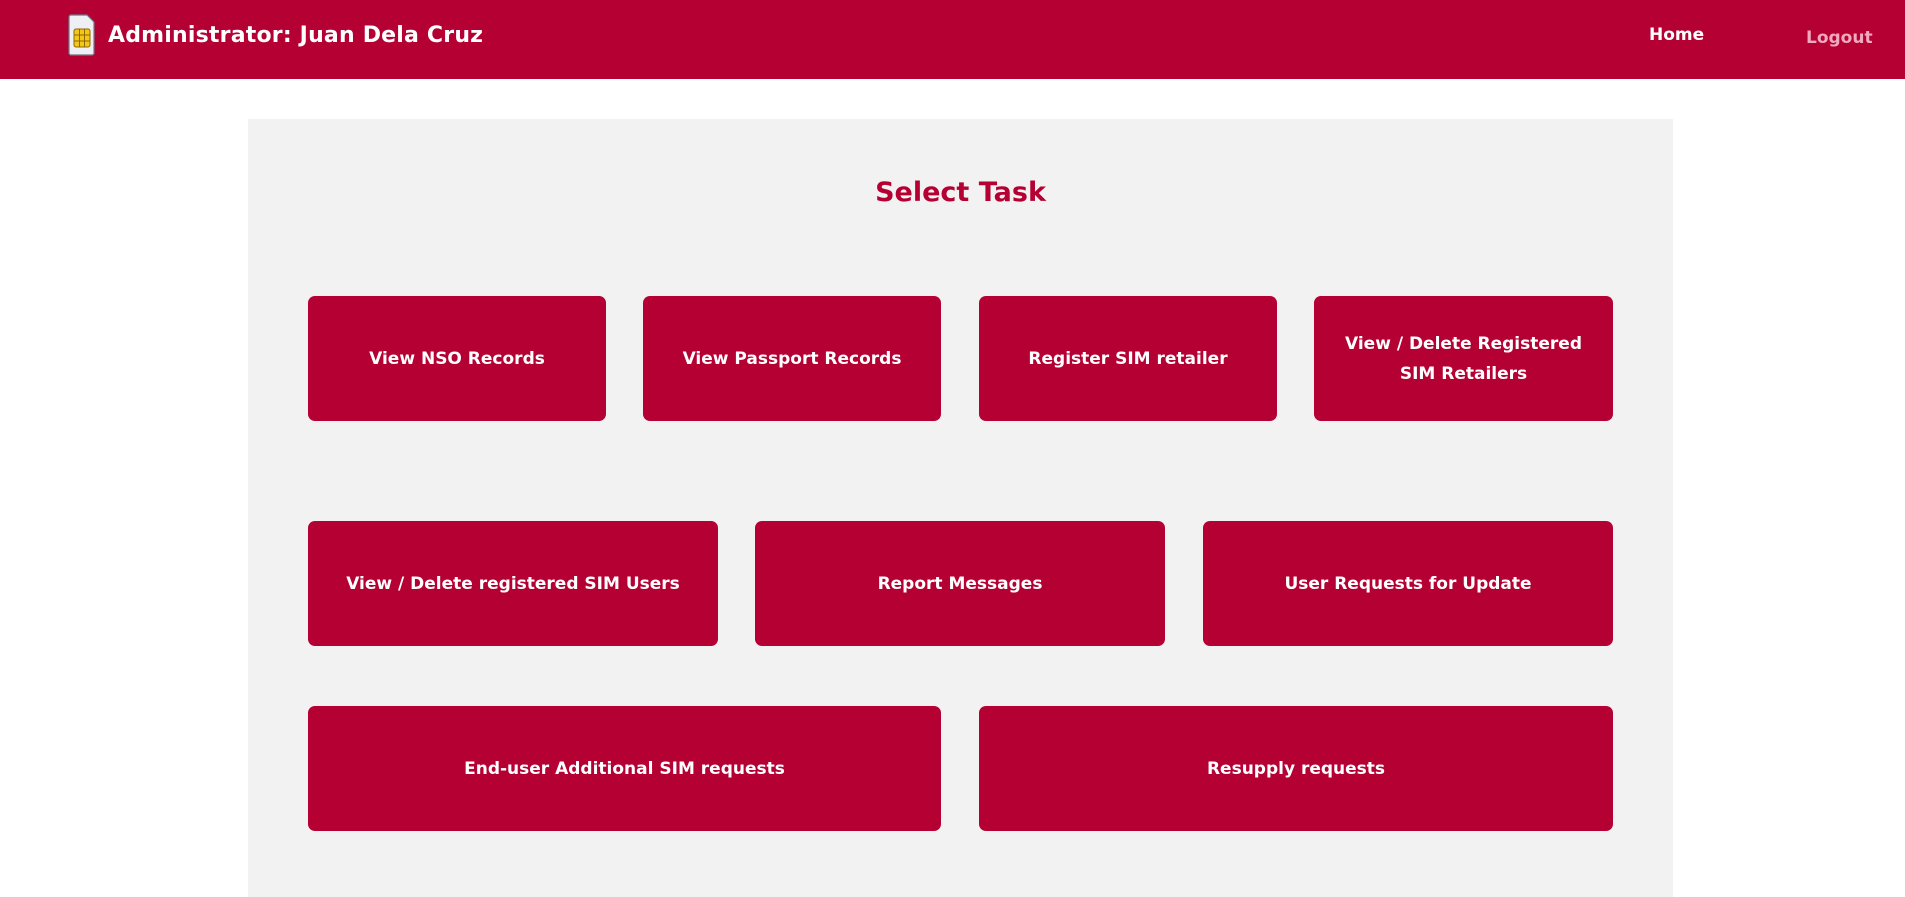 Image resolution: width=1905 pixels, height=897 pixels. Describe the element at coordinates (457, 358) in the screenshot. I see `view-nso-records-button: View NSO Records` at that location.